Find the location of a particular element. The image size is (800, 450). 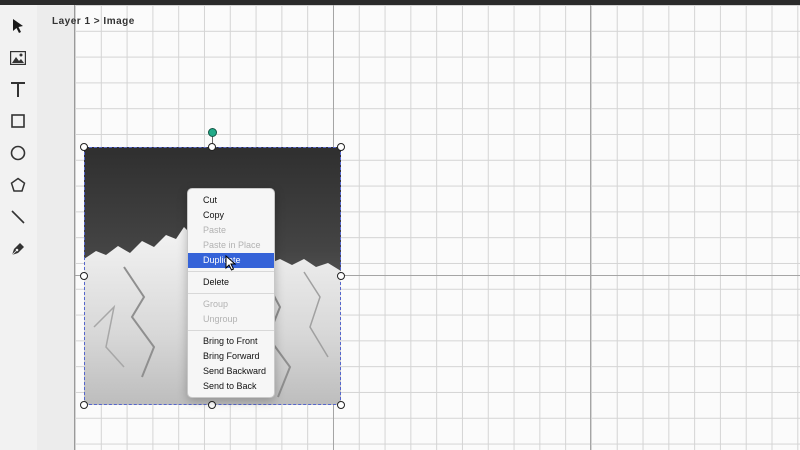

image-tool is located at coordinates (18, 58).